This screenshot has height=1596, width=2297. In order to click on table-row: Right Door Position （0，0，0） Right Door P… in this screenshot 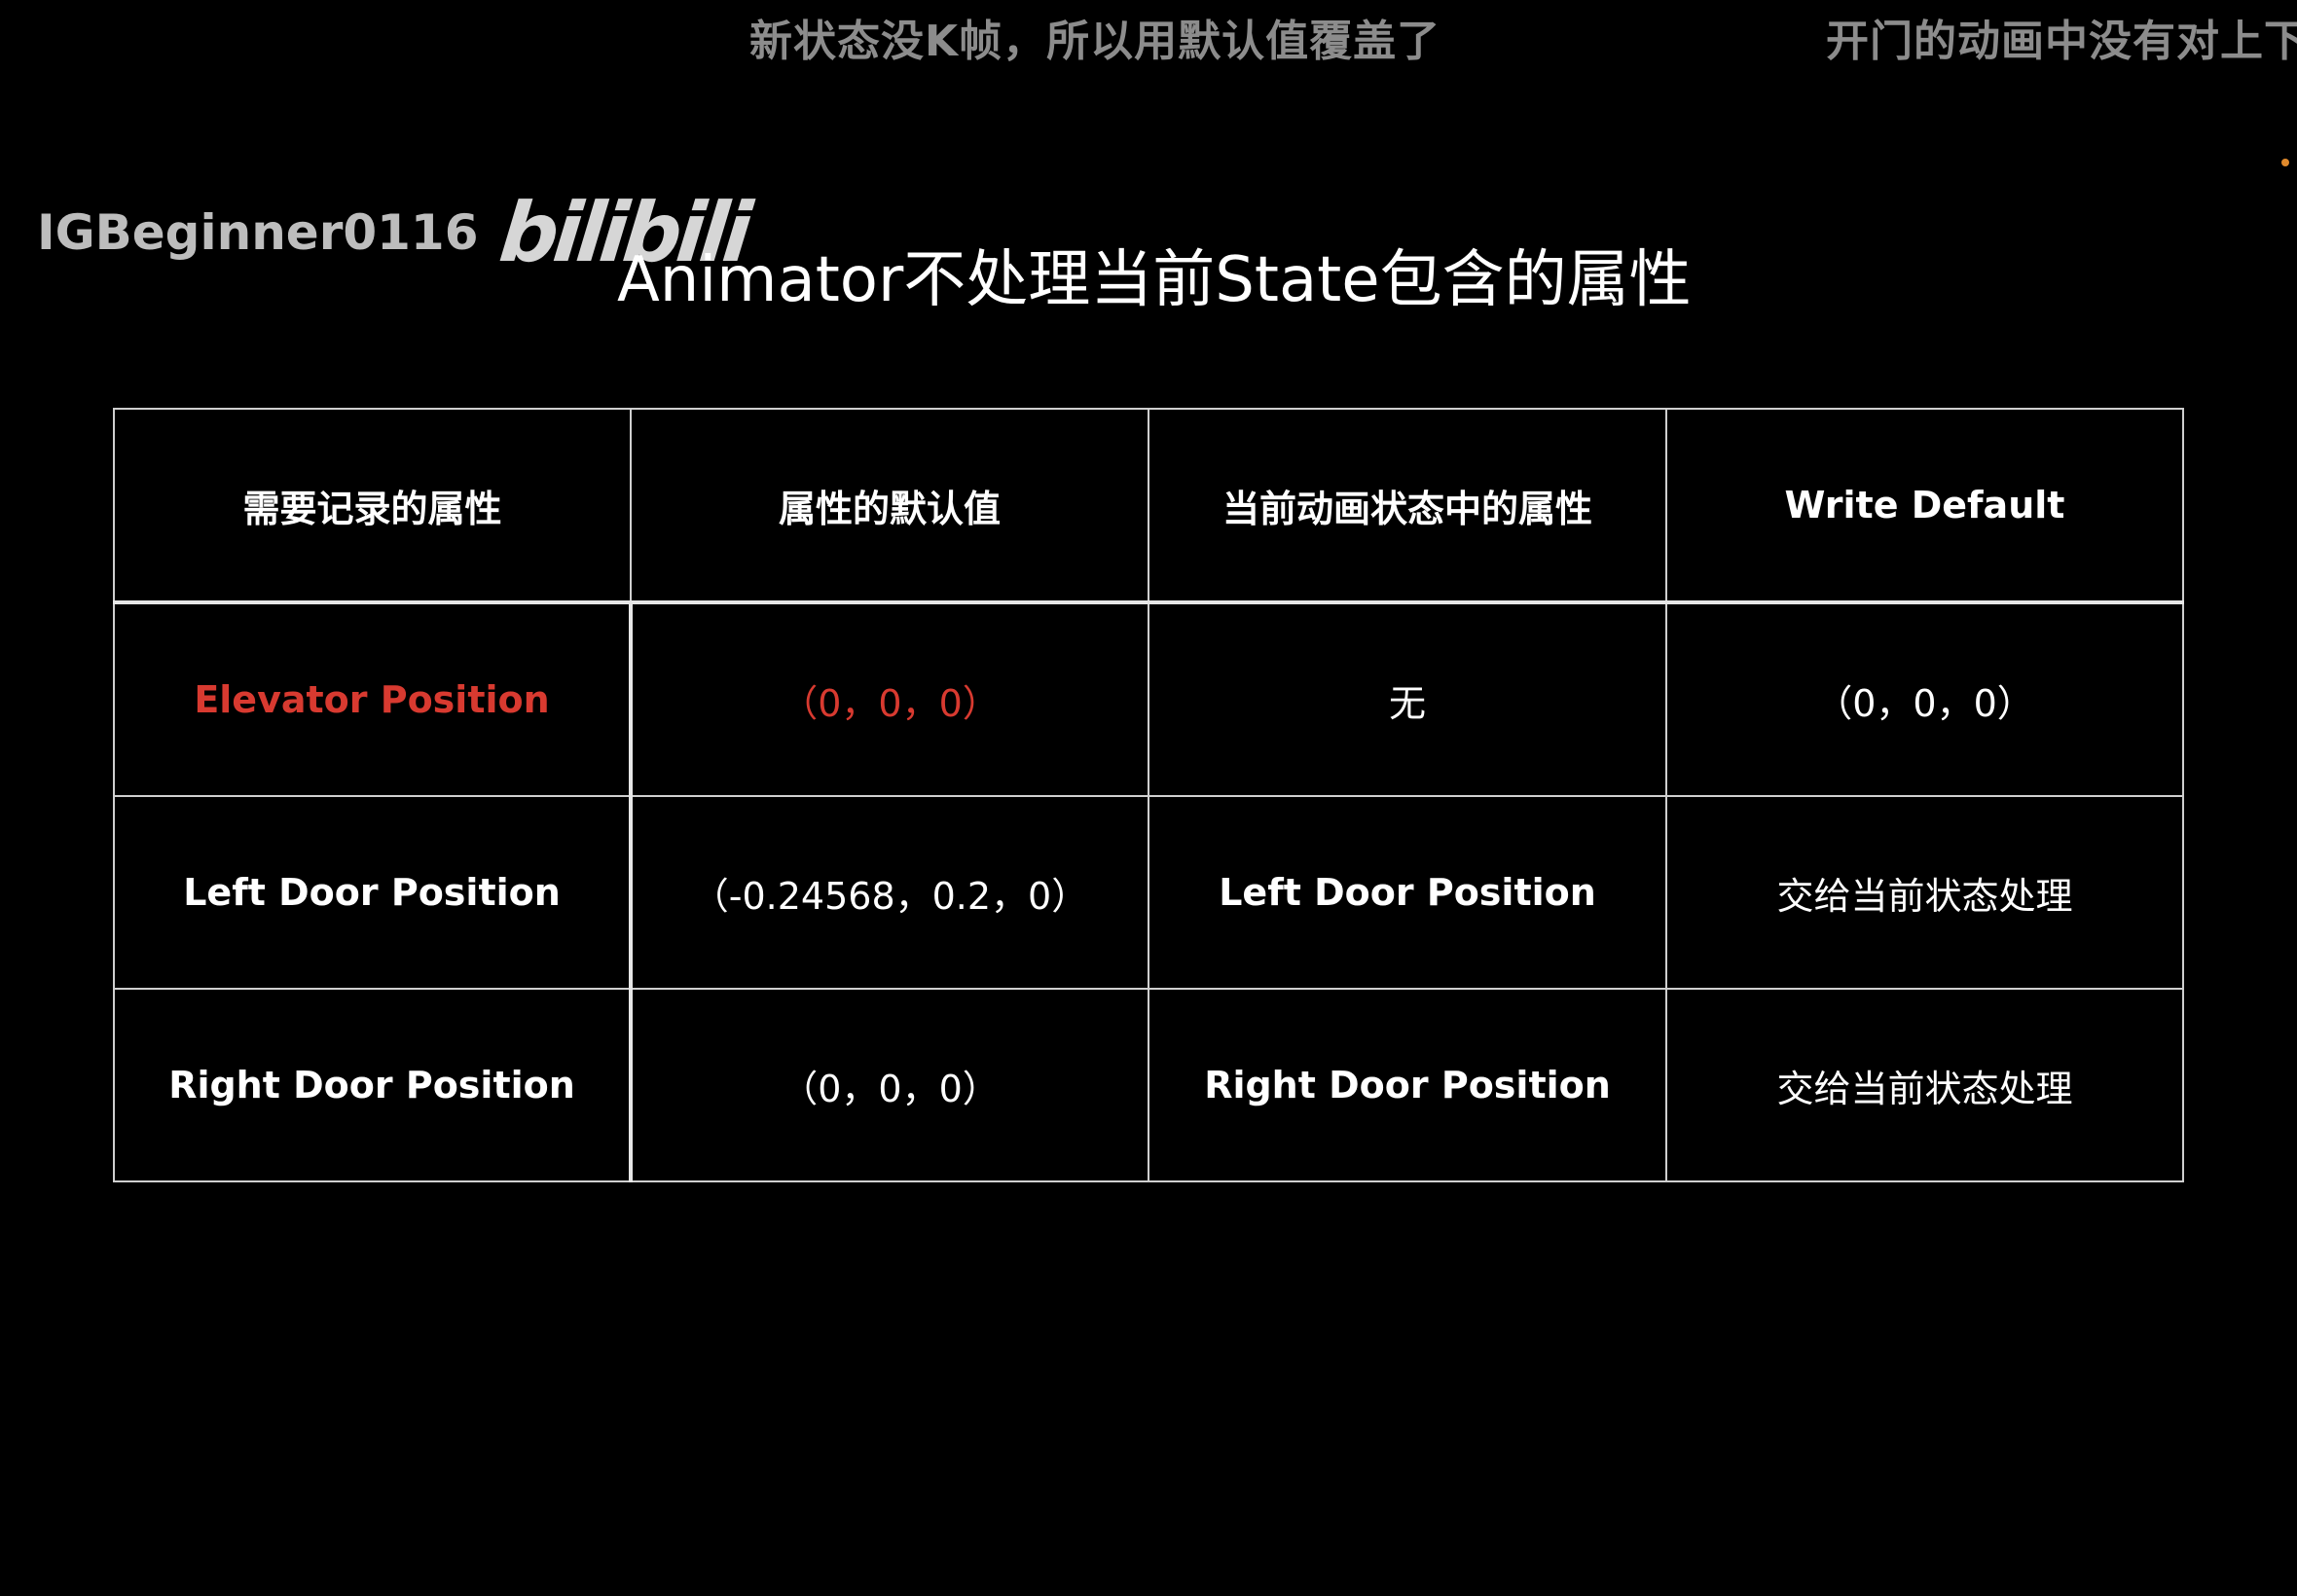, I will do `click(1148, 1085)`.